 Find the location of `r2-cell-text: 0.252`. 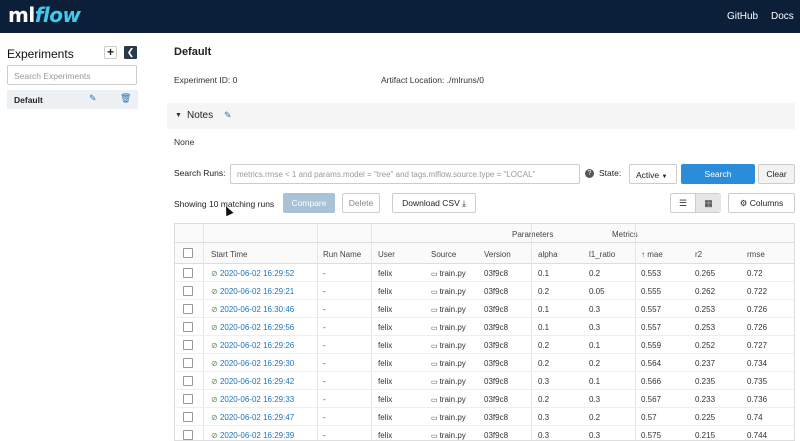

r2-cell-text: 0.252 is located at coordinates (705, 345).